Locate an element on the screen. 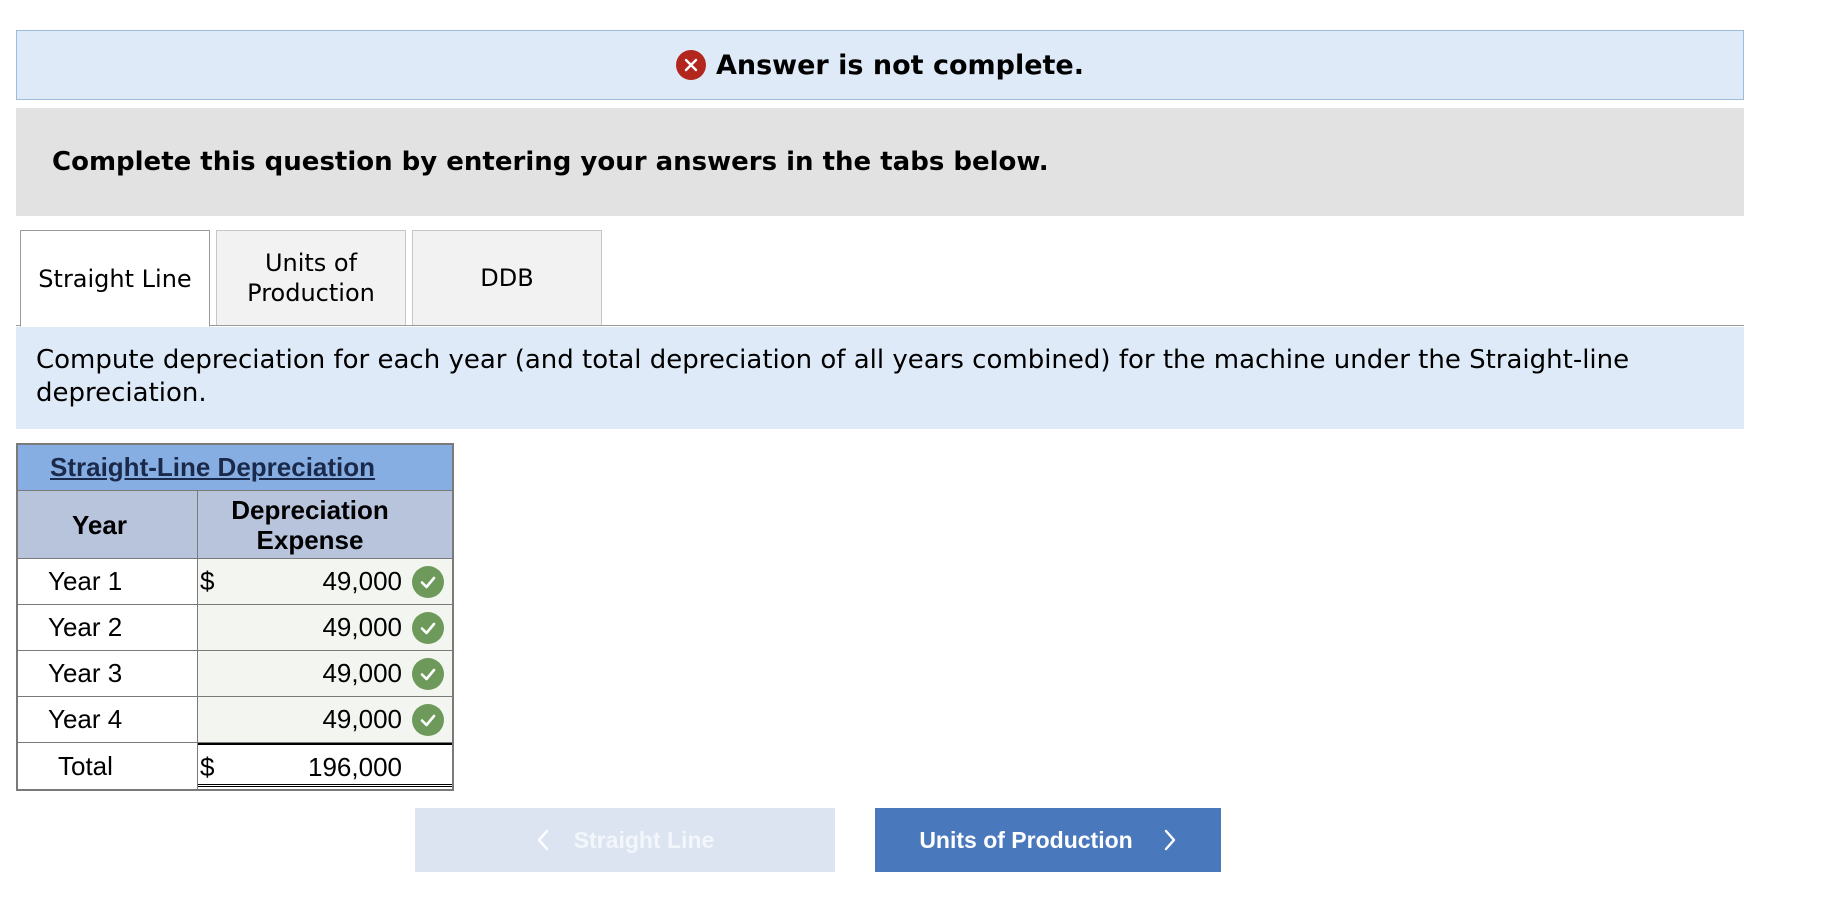 Image resolution: width=1844 pixels, height=906 pixels. header-depreciation-expense-label: Depreciation Expense is located at coordinates (310, 524).